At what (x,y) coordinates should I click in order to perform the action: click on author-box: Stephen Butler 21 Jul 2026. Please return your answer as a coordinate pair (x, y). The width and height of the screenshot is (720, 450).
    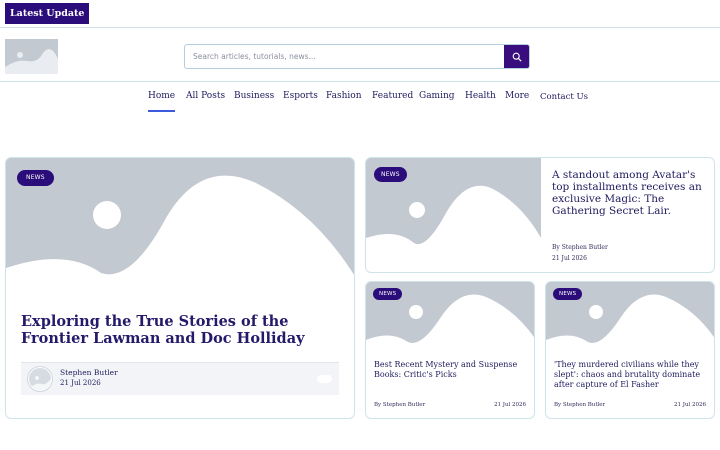
    Looking at the image, I should click on (180, 378).